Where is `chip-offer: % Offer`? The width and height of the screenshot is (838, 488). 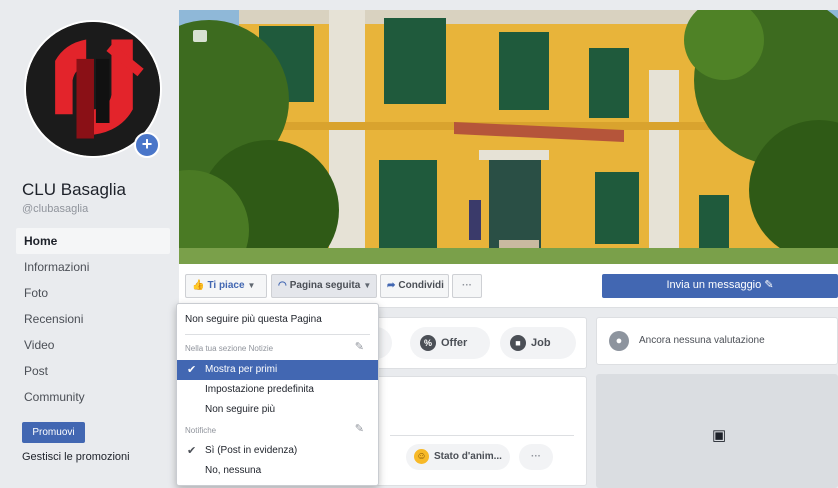
chip-offer: % Offer is located at coordinates (450, 343).